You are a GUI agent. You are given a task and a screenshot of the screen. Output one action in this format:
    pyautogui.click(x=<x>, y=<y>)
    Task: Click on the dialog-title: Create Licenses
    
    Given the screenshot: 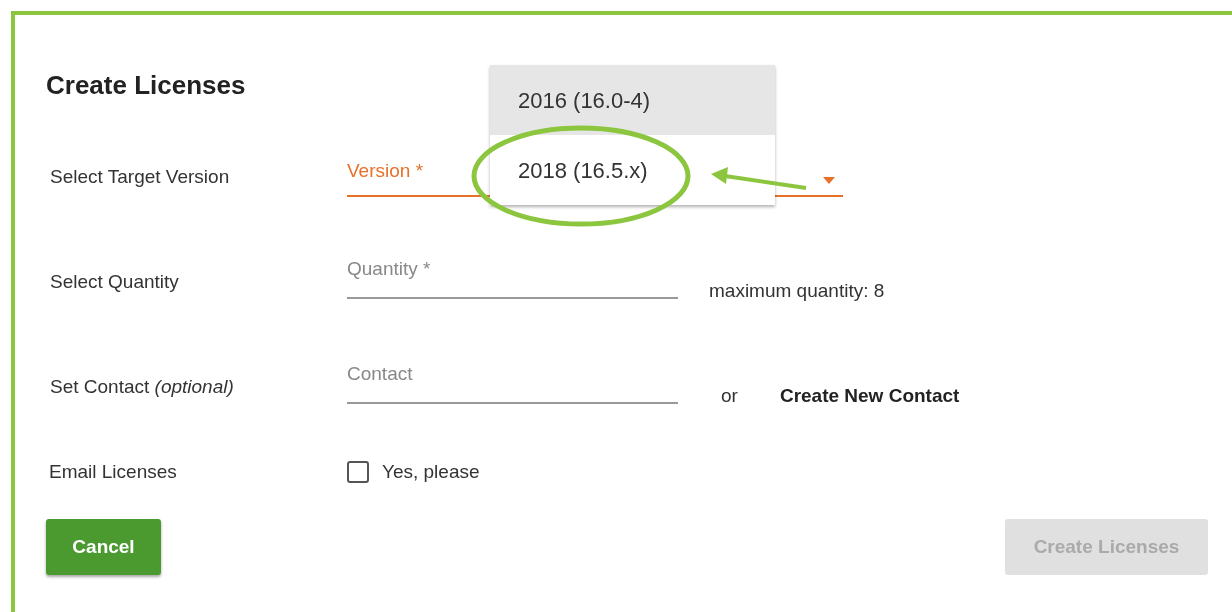 What is the action you would take?
    pyautogui.click(x=146, y=85)
    